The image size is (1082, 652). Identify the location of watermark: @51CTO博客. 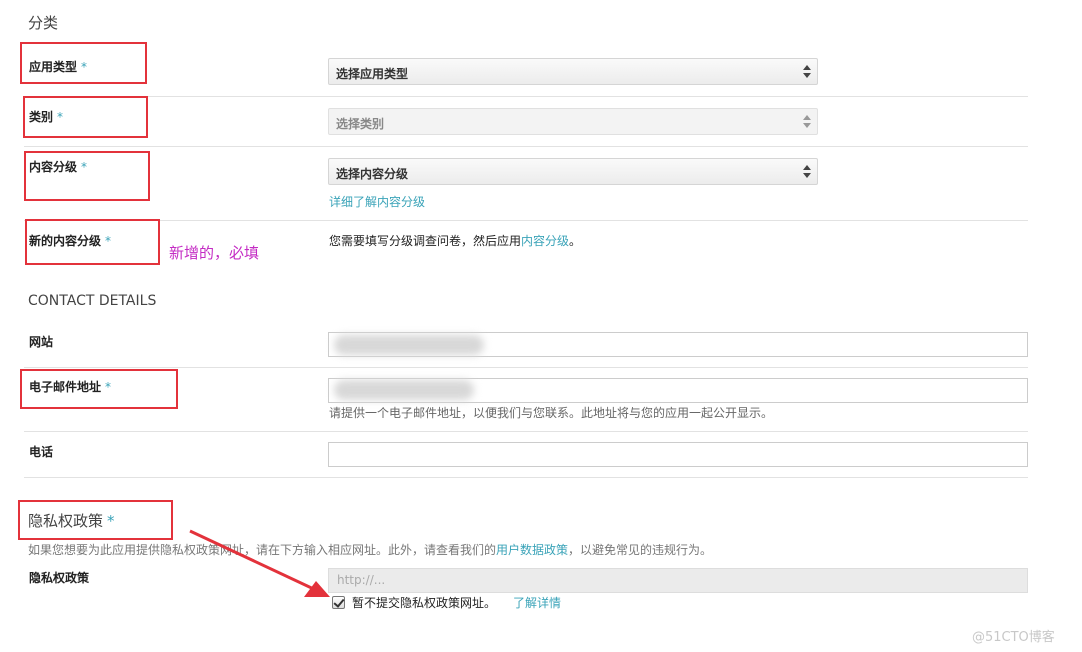
(1013, 637).